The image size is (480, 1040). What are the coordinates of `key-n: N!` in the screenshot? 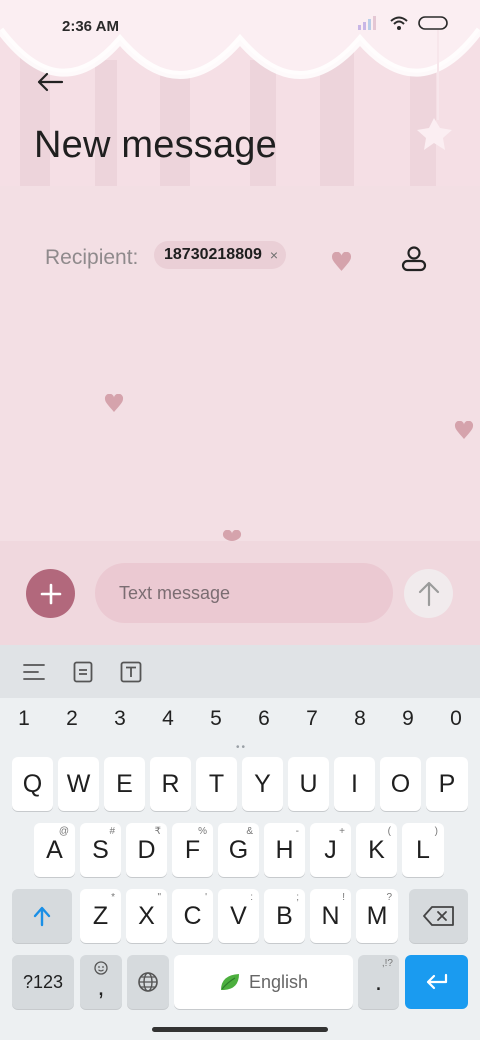 It's located at (330, 916).